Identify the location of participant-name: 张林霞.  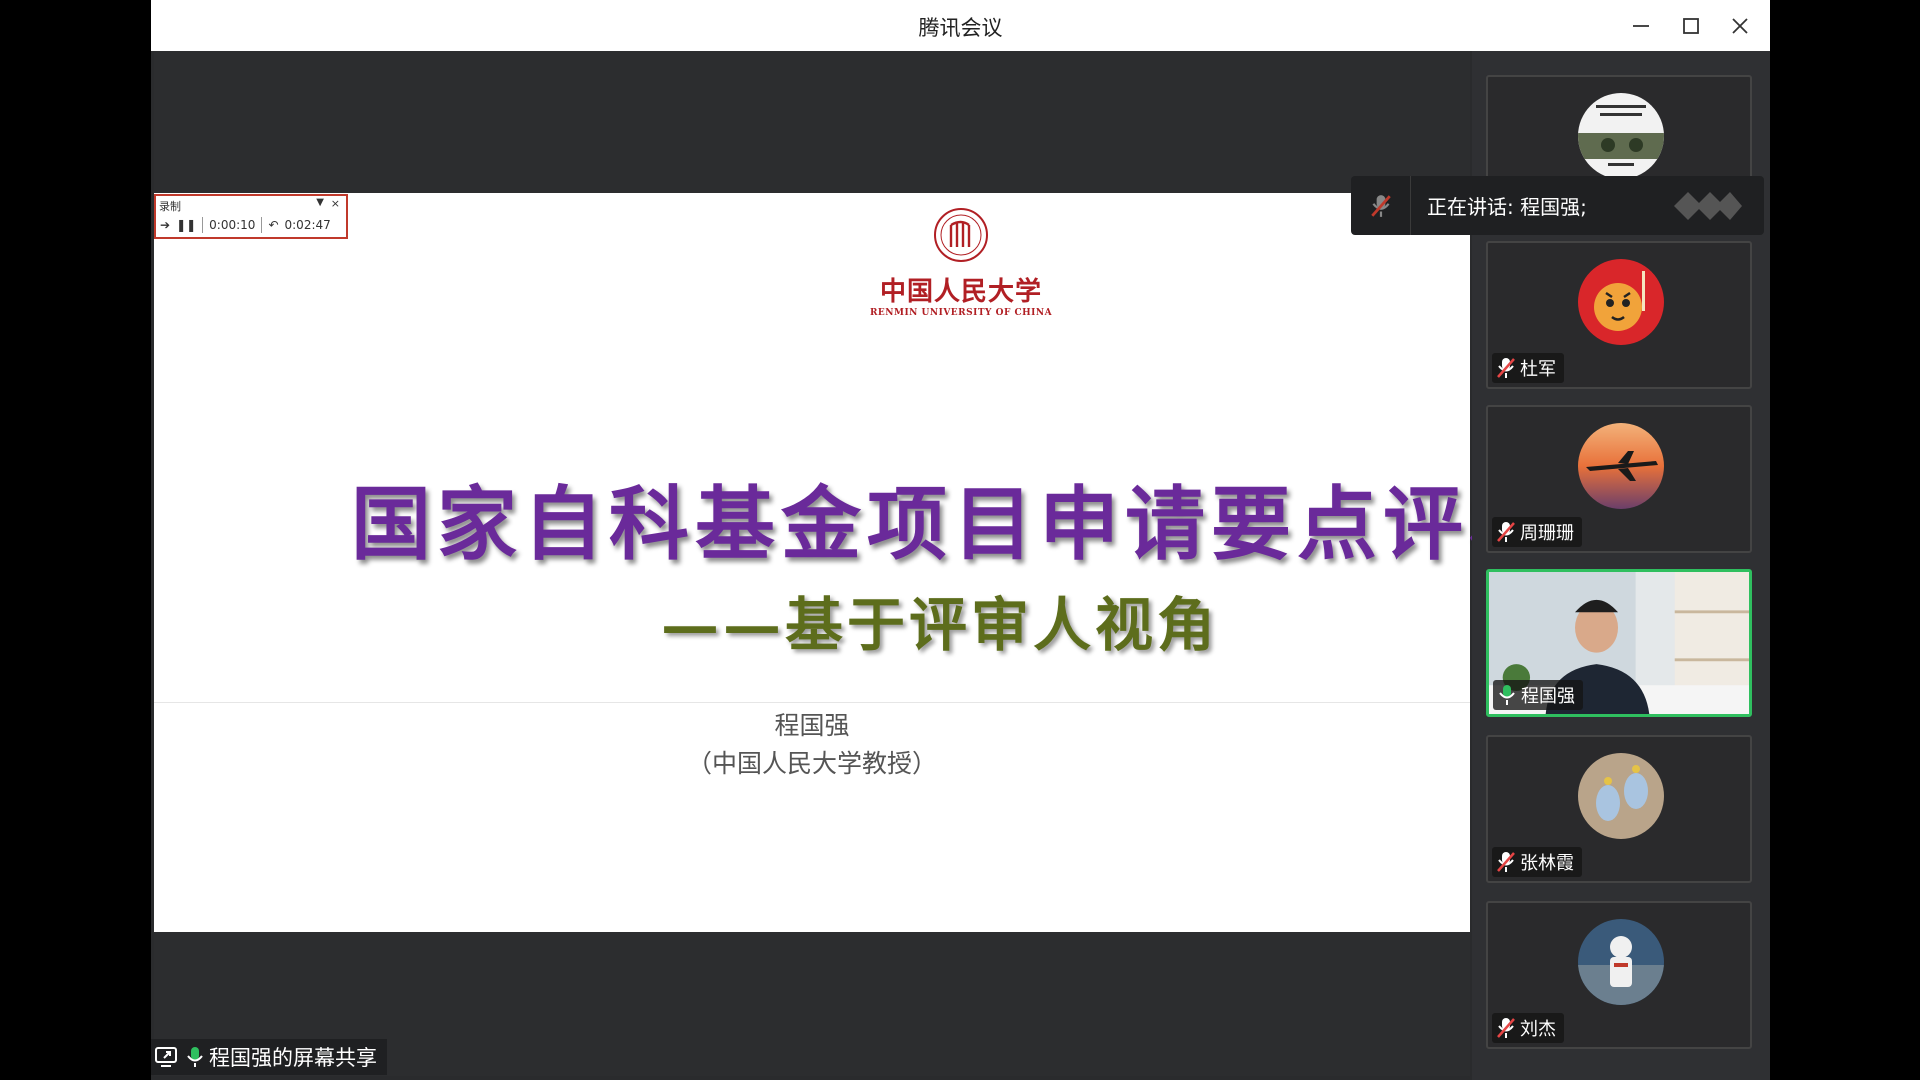
(1547, 863).